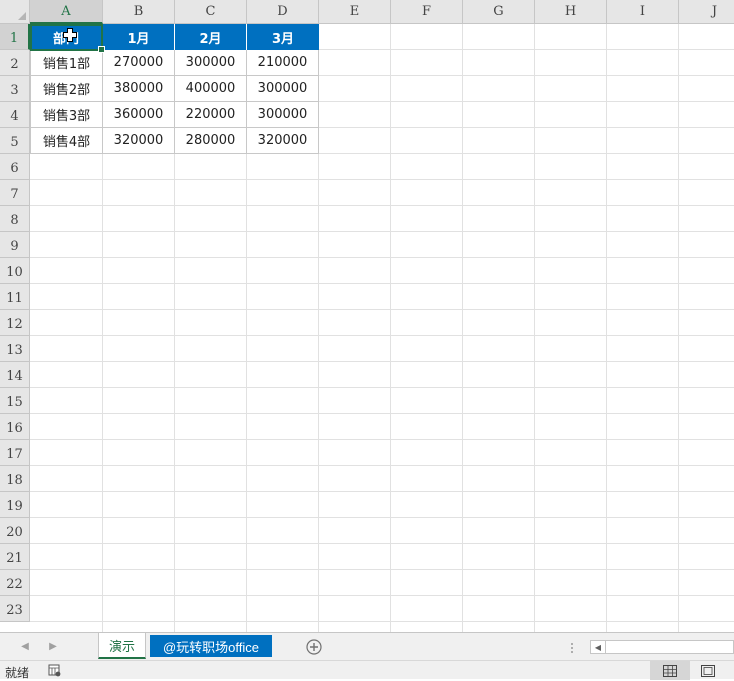 Image resolution: width=734 pixels, height=681 pixels. I want to click on cell-b1: 1月, so click(139, 37).